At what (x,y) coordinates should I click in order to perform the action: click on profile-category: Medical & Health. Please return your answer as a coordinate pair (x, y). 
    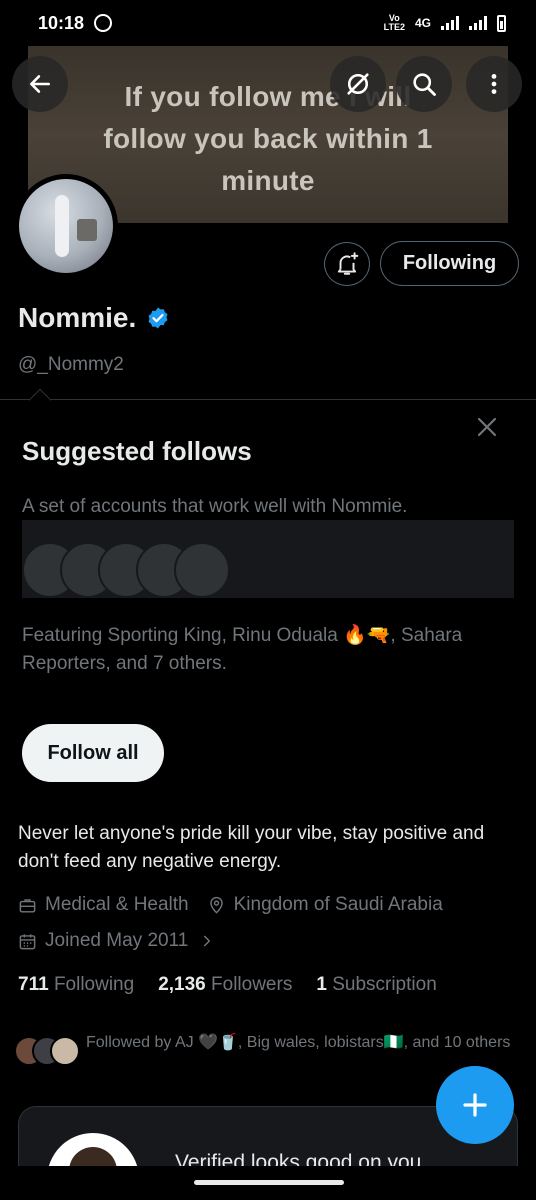
    Looking at the image, I should click on (117, 904).